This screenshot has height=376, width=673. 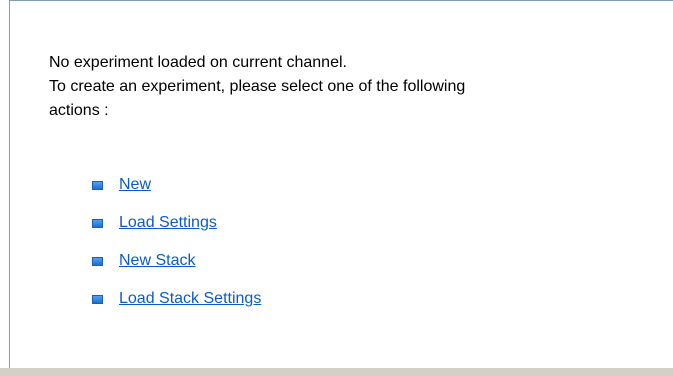 What do you see at coordinates (336, 372) in the screenshot?
I see `bottom-divider` at bounding box center [336, 372].